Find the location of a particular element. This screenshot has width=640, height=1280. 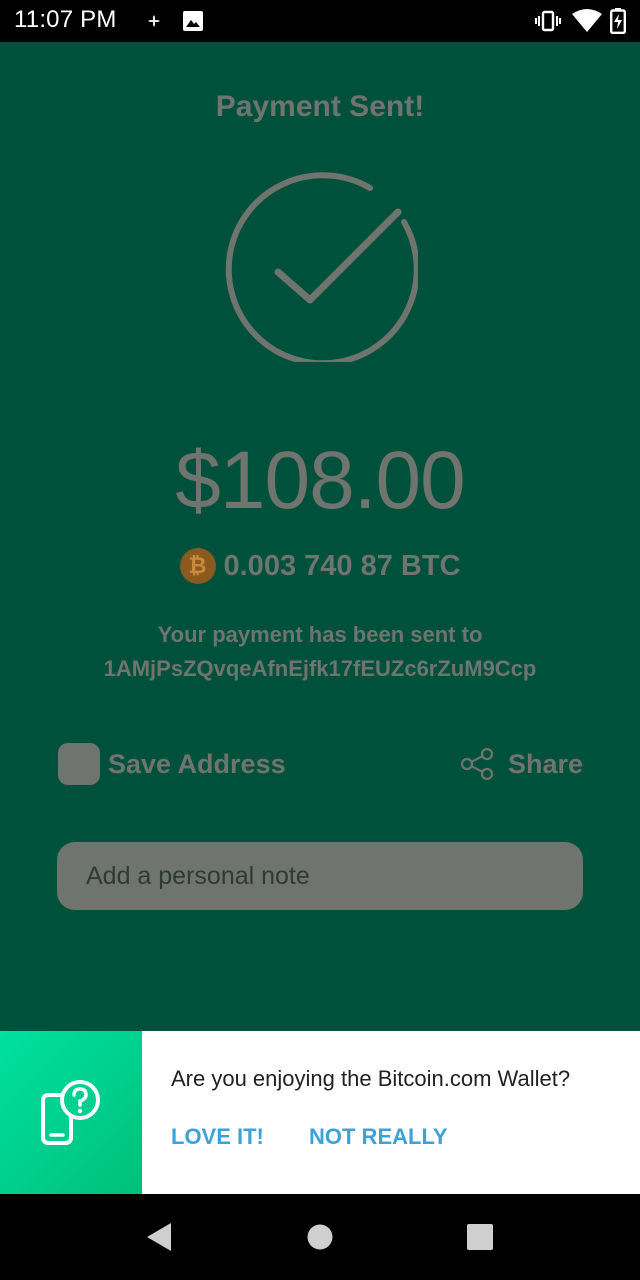

recipient-address: 1AMjPsZQvqeAfnEjfk17fEUZc6rZuM9Ccp is located at coordinates (320, 668).